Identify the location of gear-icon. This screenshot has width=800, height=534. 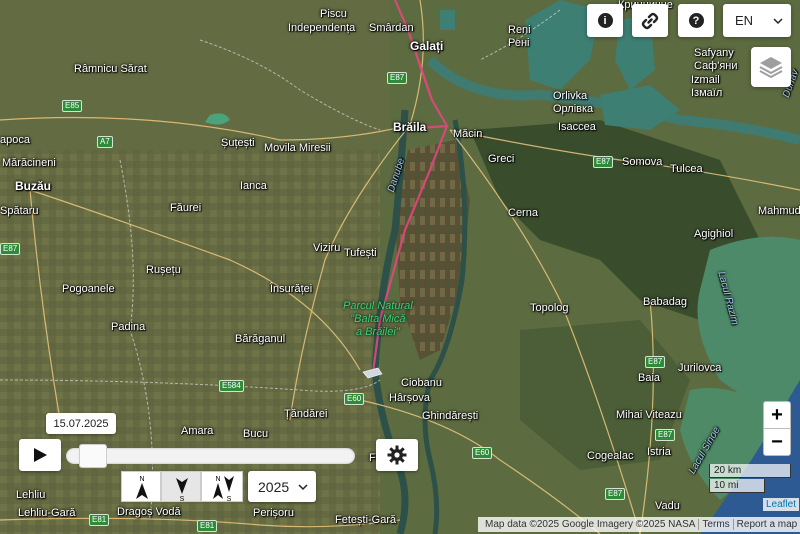
(397, 455).